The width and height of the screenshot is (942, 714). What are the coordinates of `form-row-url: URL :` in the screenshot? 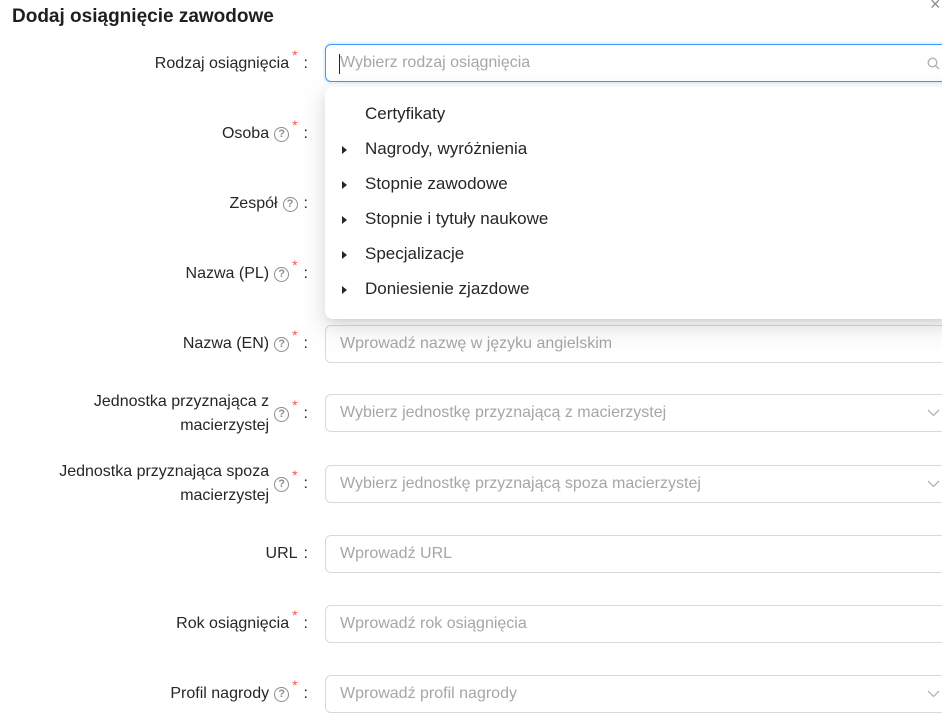 It's located at (471, 554).